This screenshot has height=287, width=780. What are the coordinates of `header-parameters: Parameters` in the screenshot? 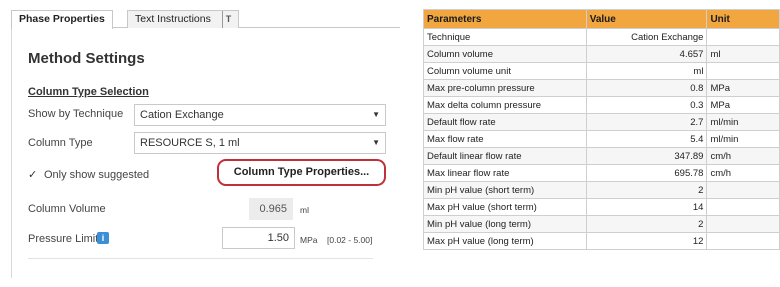 It's located at (505, 19).